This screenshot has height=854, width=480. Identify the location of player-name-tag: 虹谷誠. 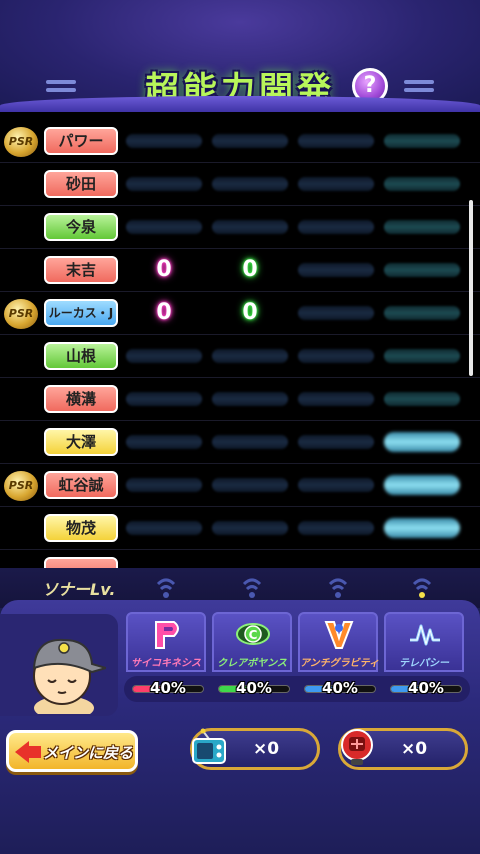
(81, 485).